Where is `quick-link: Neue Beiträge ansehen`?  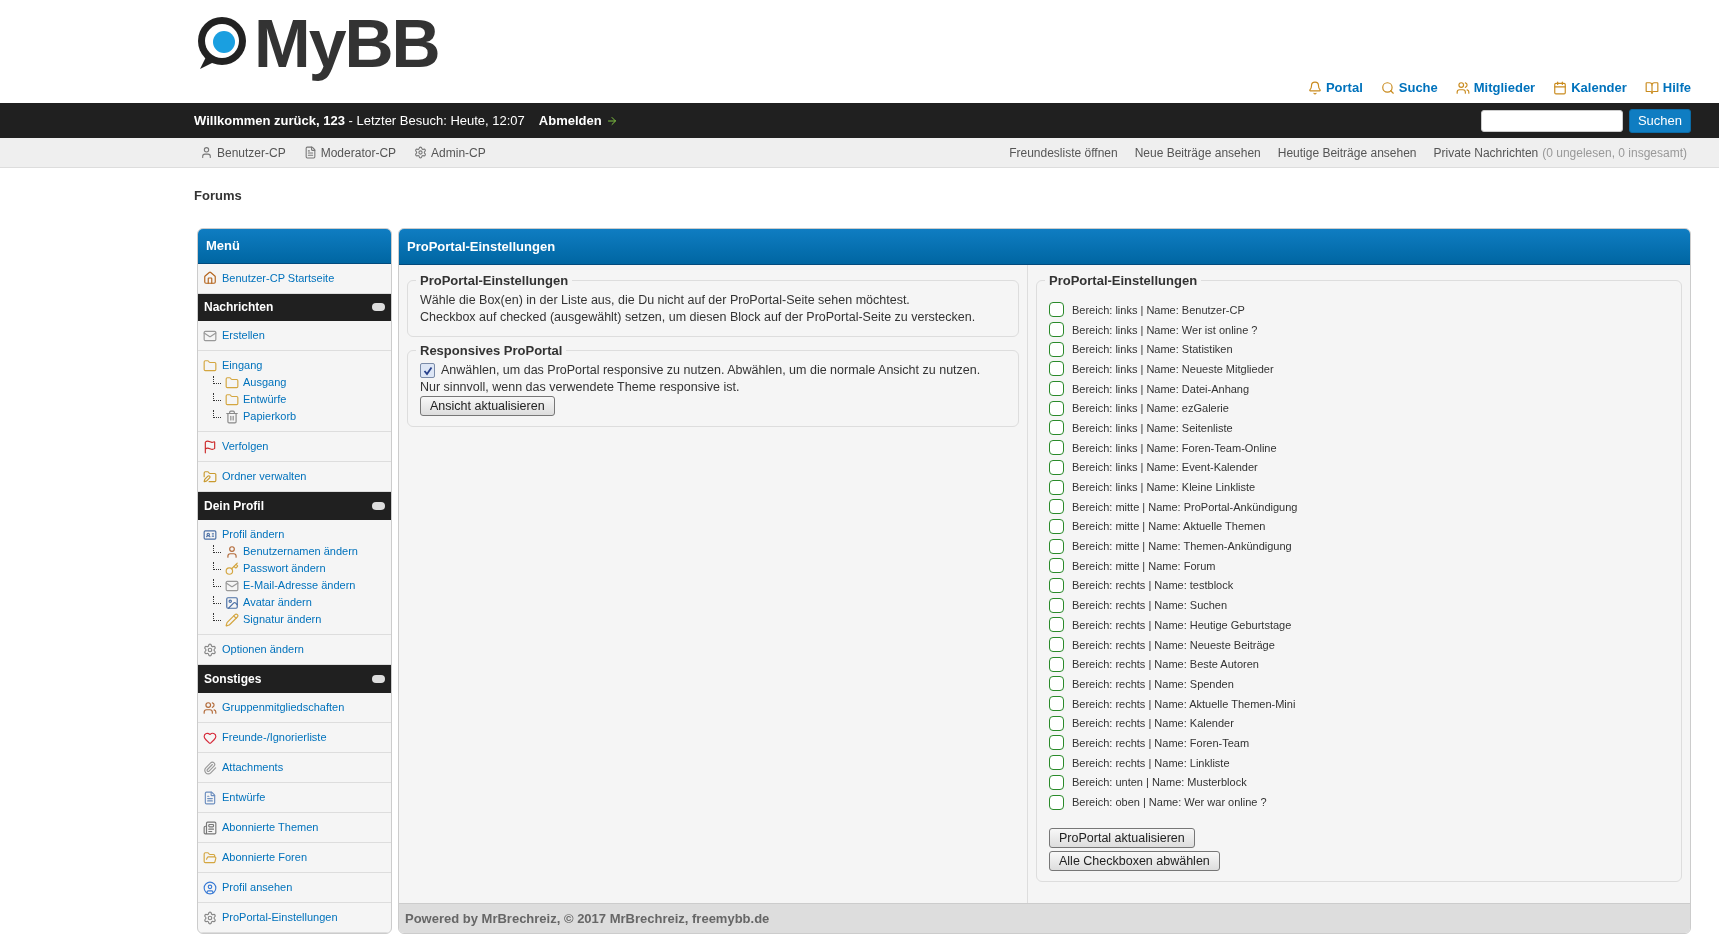 quick-link: Neue Beiträge ansehen is located at coordinates (1197, 152).